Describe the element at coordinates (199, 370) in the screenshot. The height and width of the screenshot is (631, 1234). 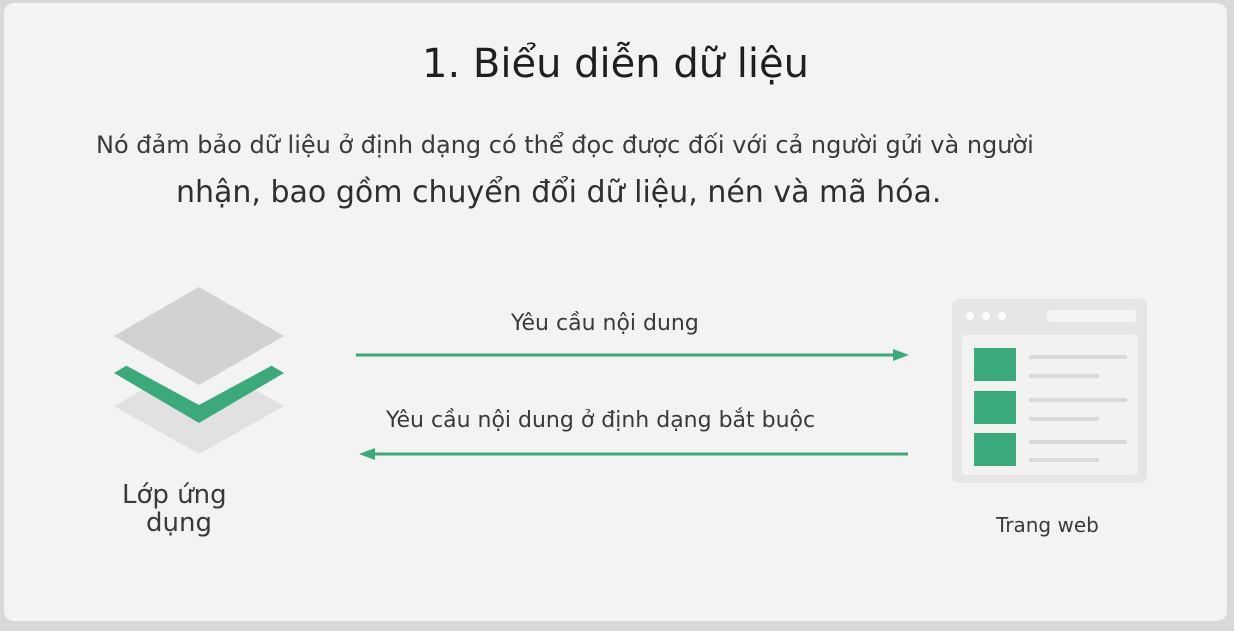
I see `layers-icon` at that location.